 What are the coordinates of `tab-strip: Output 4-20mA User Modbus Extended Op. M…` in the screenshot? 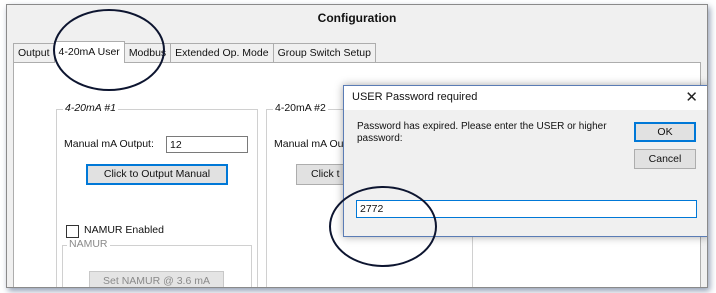 It's located at (194, 52).